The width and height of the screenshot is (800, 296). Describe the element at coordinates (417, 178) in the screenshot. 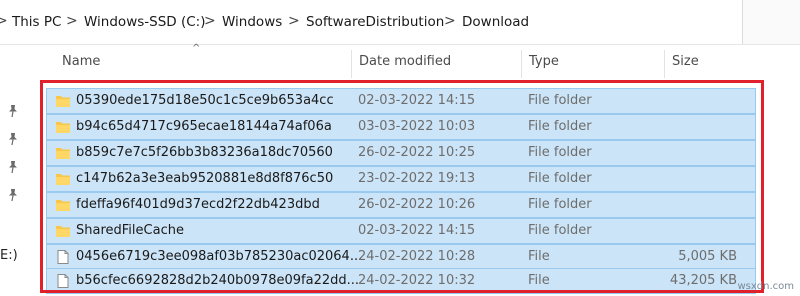

I see `file-date-modified: 23-02-2022 19:13` at that location.